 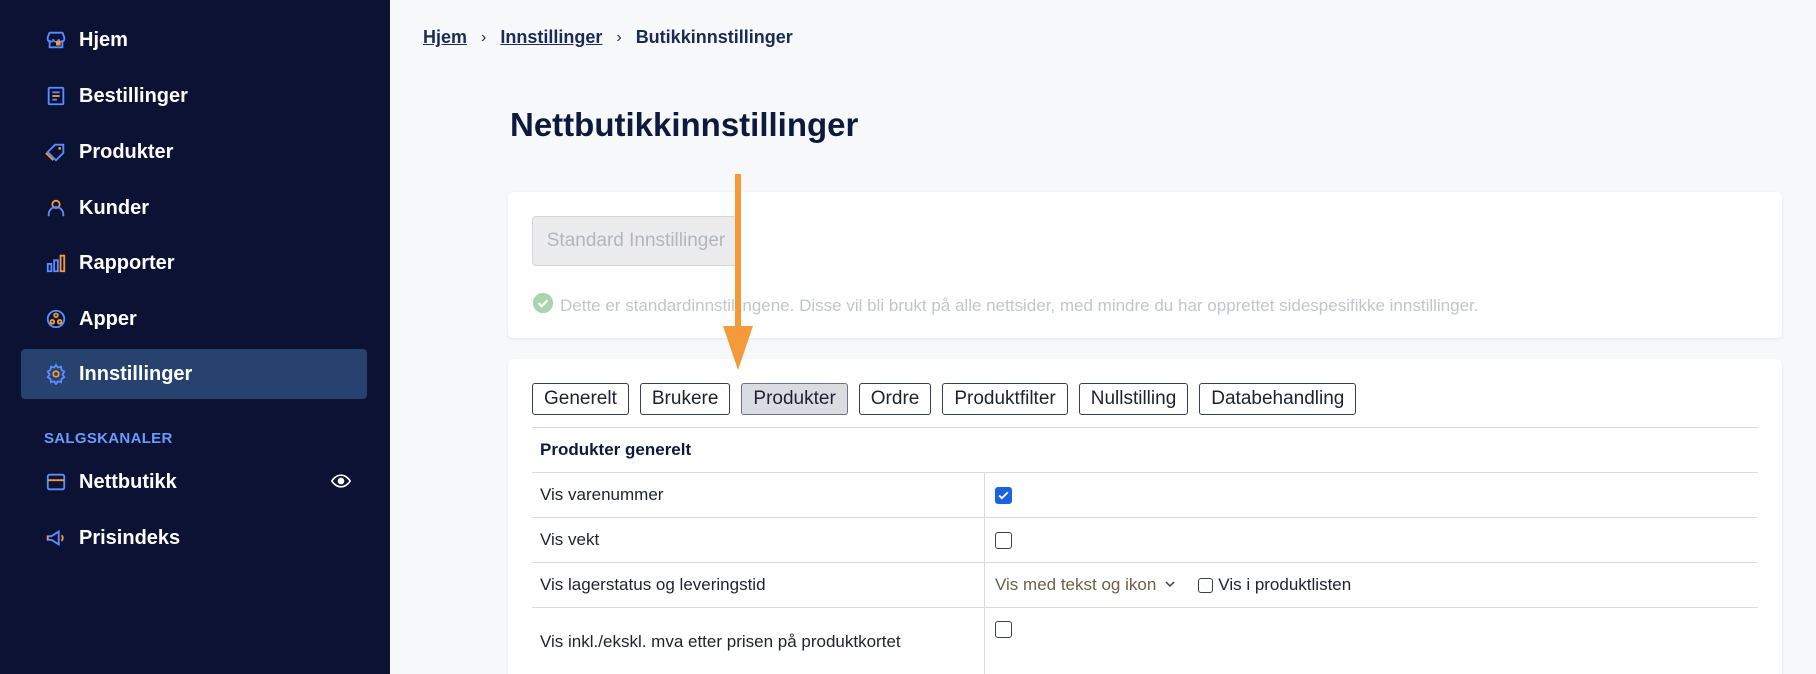 I want to click on orders-icon, so click(x=56, y=96).